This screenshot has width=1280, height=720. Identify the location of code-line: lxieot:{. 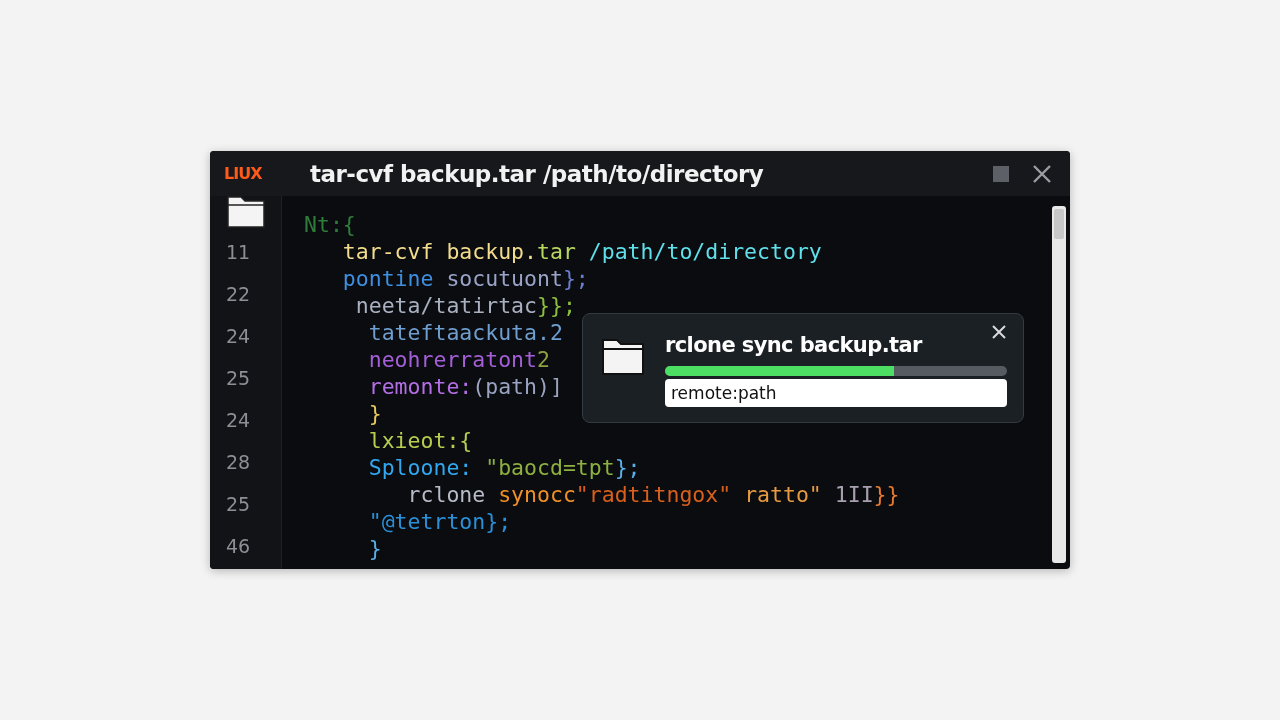
(420, 440).